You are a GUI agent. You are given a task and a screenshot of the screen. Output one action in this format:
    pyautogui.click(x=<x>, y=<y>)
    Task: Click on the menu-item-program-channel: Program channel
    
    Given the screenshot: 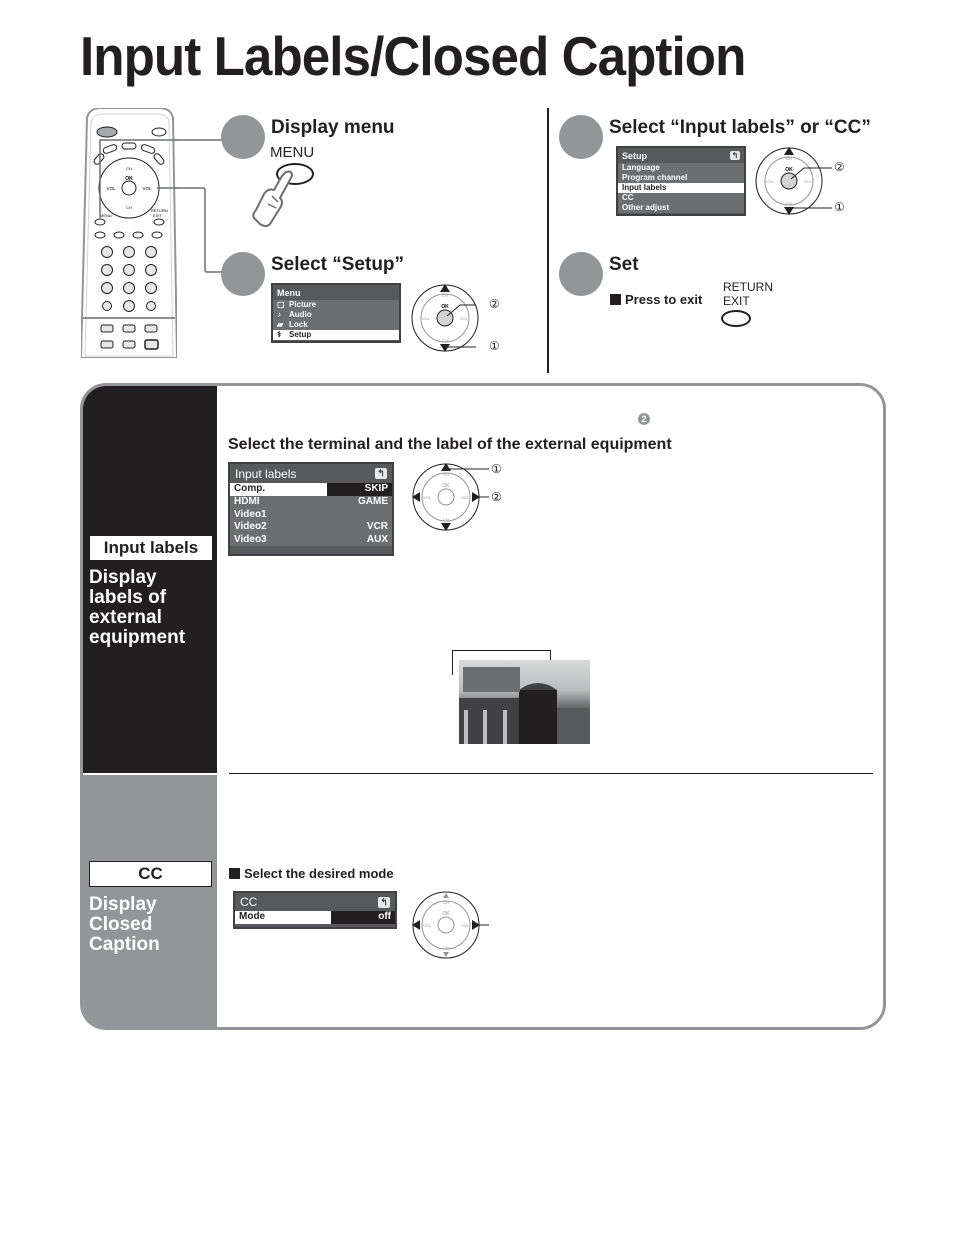 What is the action you would take?
    pyautogui.click(x=681, y=178)
    